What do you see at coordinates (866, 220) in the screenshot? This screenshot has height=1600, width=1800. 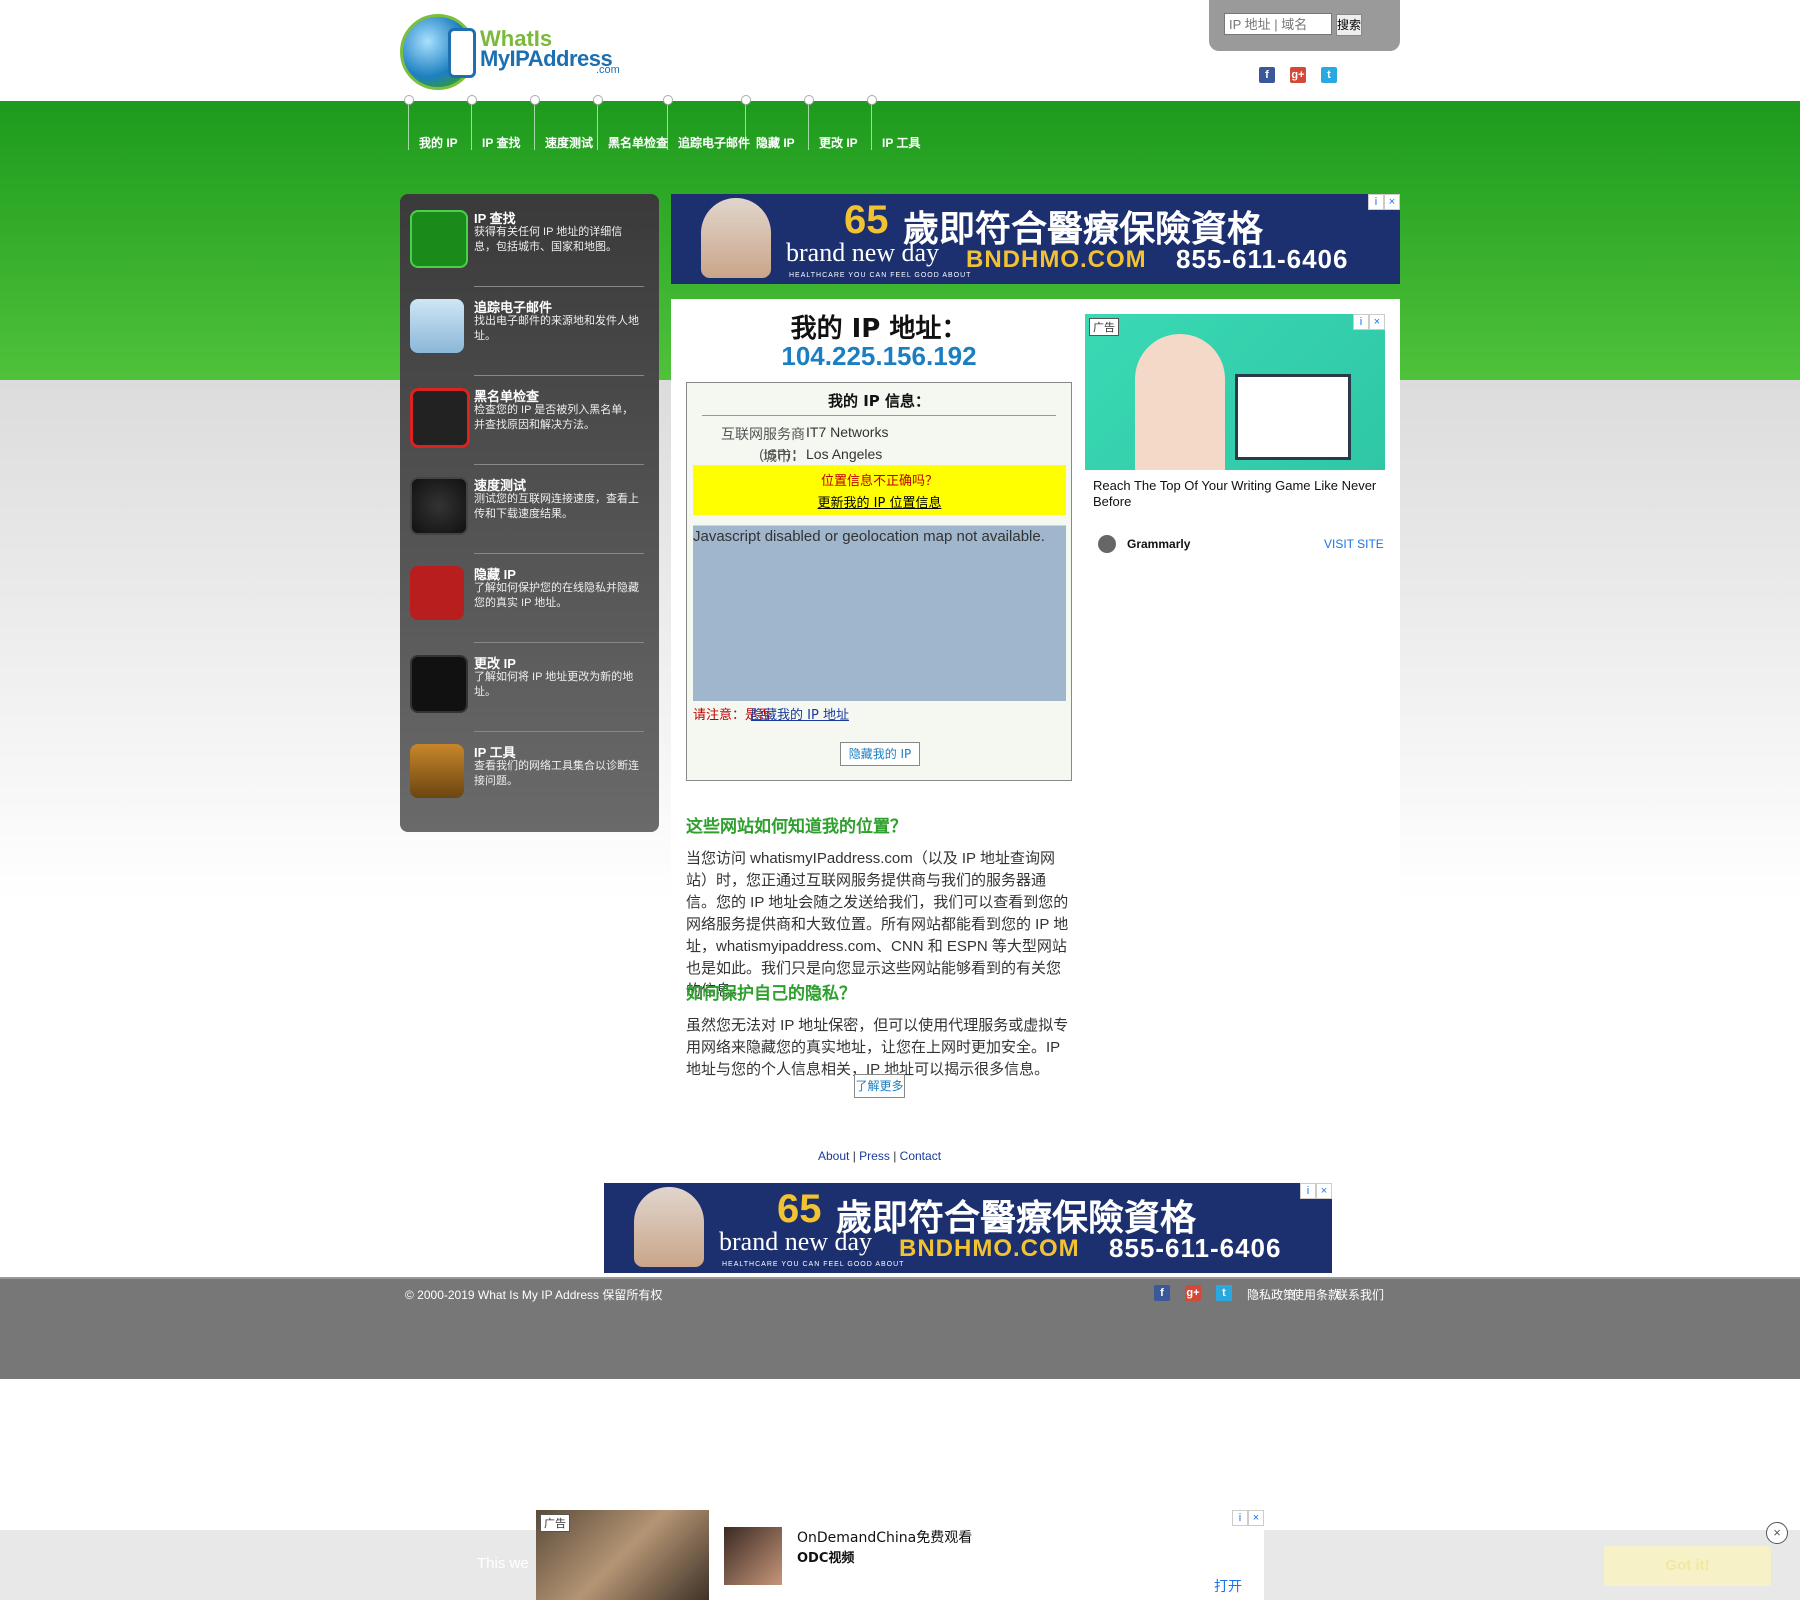 I see `ad-number: 65` at bounding box center [866, 220].